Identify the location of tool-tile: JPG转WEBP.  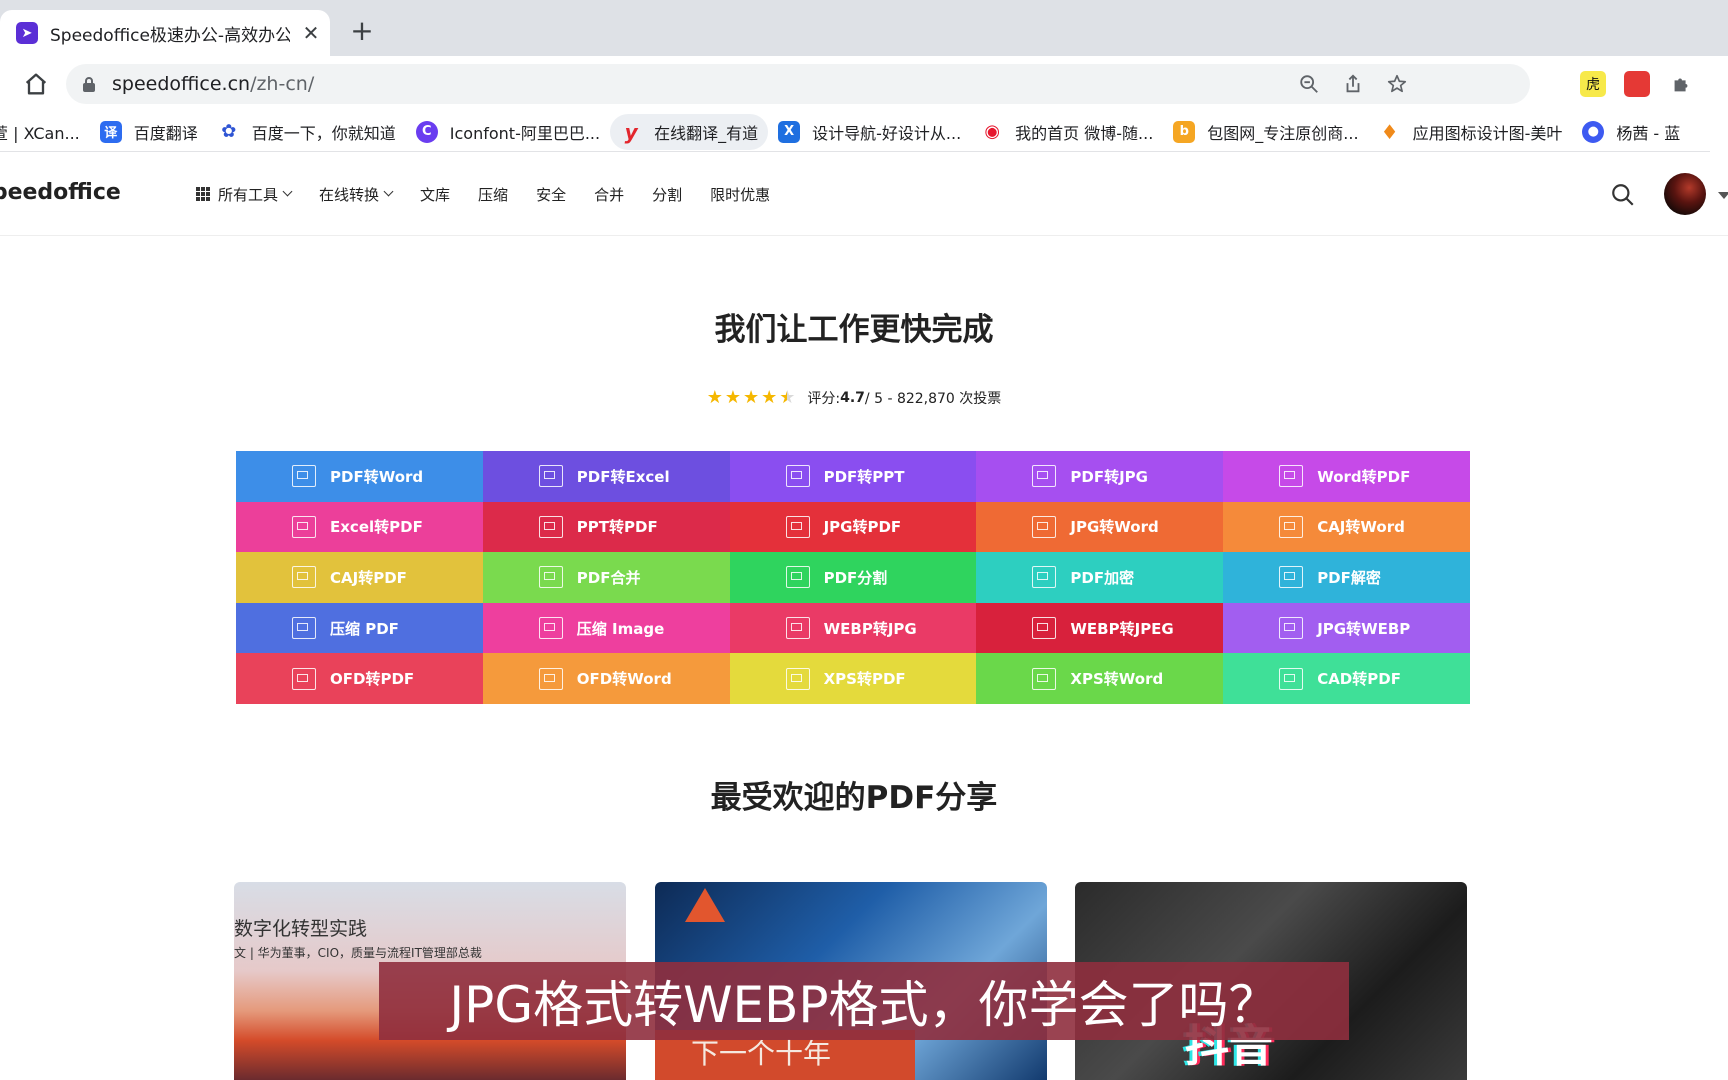
(1346, 628).